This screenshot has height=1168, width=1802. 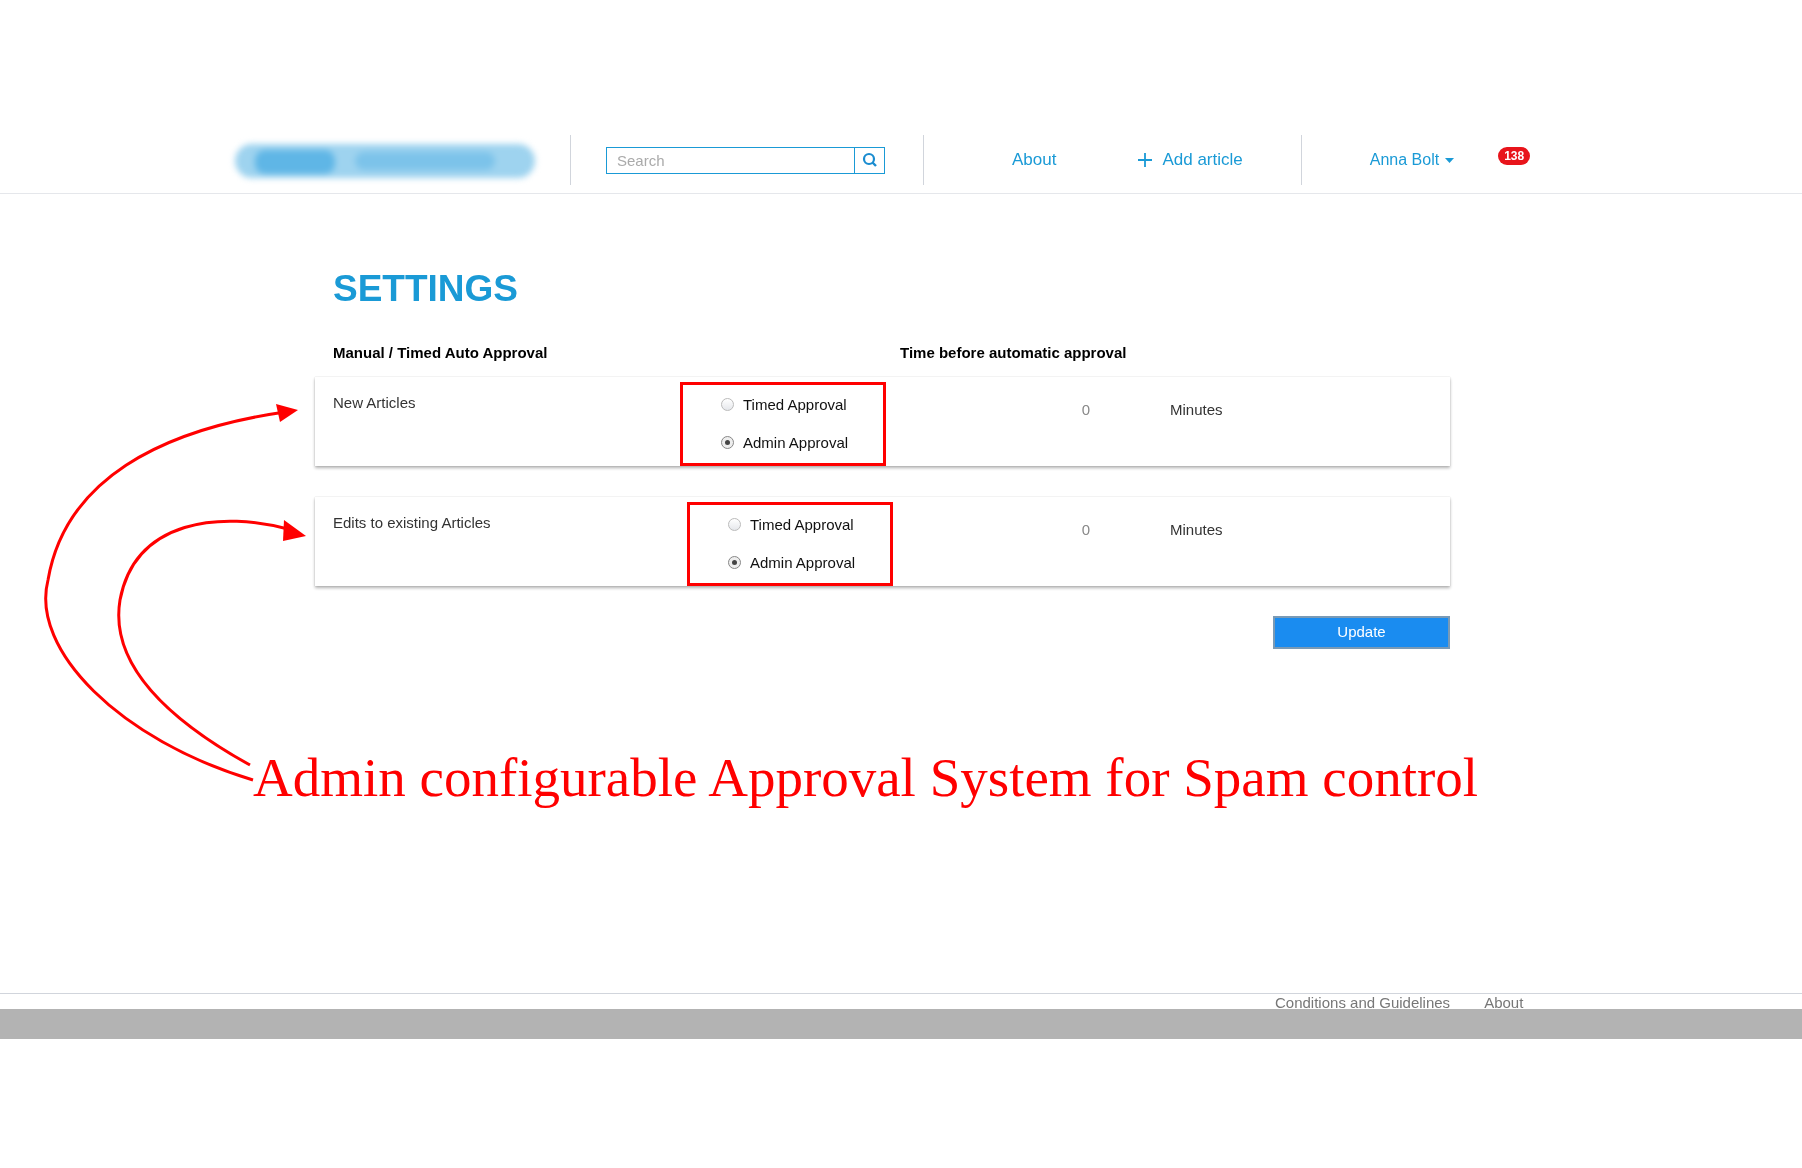 What do you see at coordinates (426, 288) in the screenshot?
I see `page-title: SETTINGS` at bounding box center [426, 288].